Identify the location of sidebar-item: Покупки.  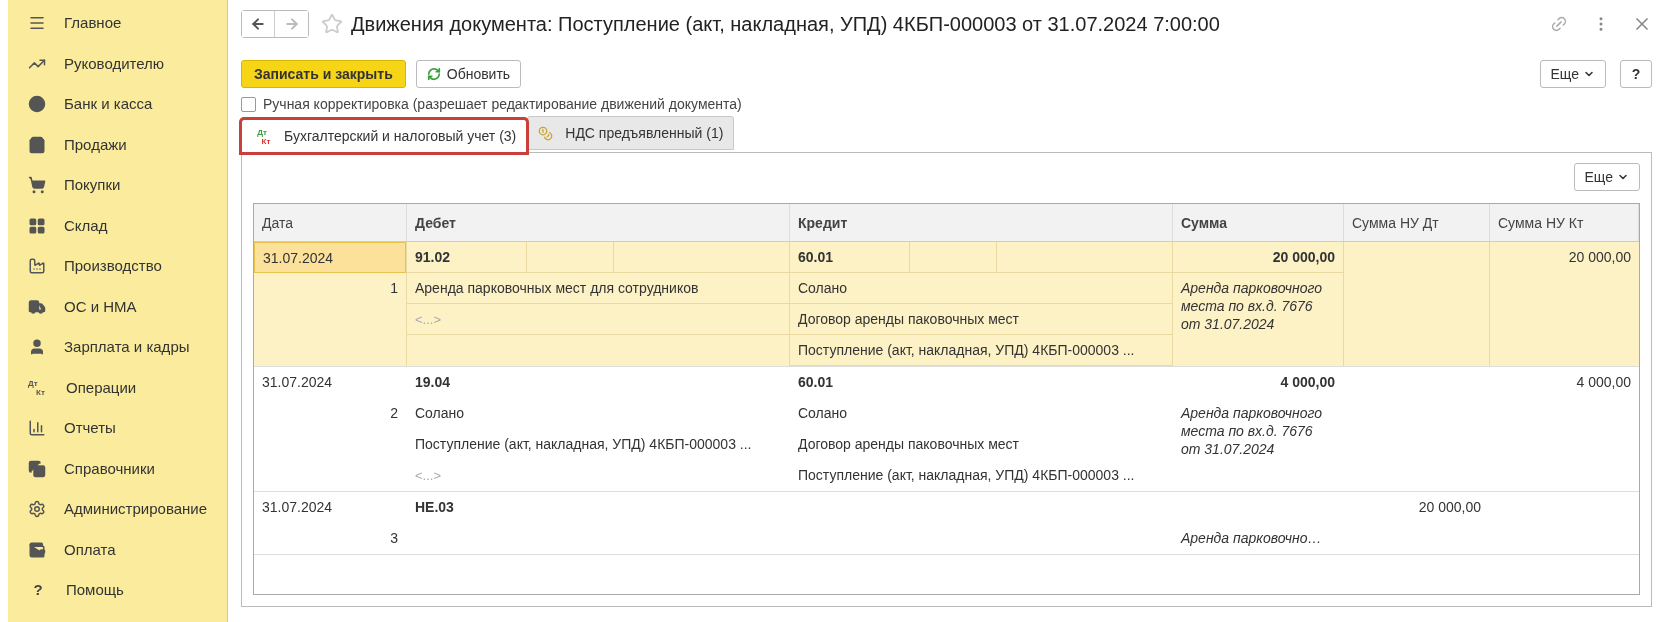
(117, 185).